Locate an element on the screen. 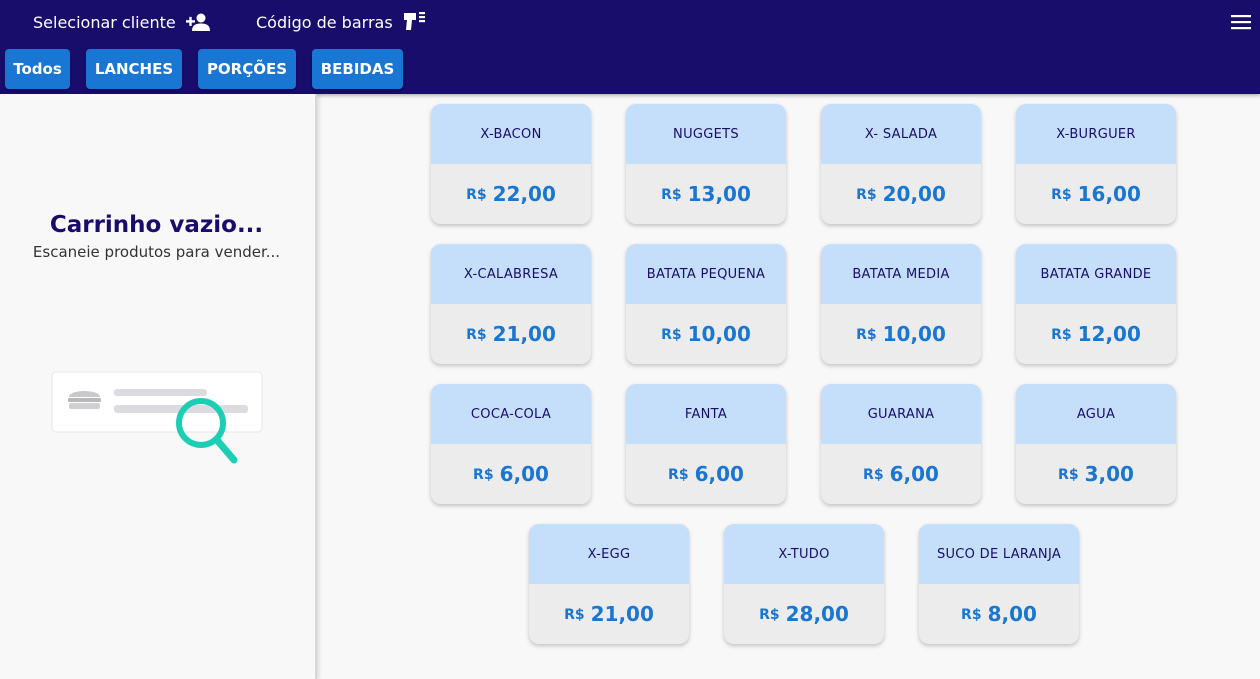 The image size is (1260, 679). product-price: R$ 3,00 is located at coordinates (1096, 474).